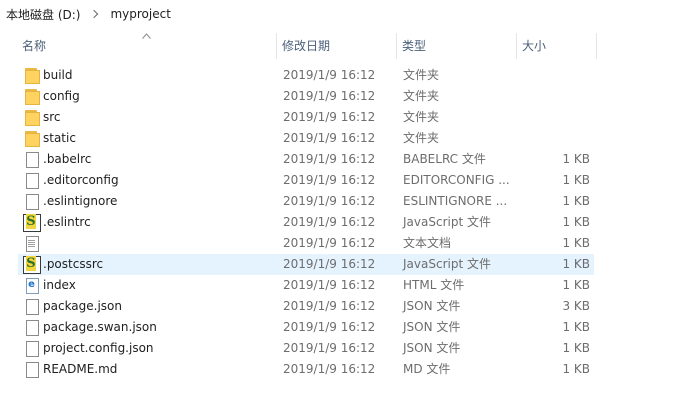 This screenshot has height=407, width=698. Describe the element at coordinates (427, 369) in the screenshot. I see `file-type: MD 文件` at that location.